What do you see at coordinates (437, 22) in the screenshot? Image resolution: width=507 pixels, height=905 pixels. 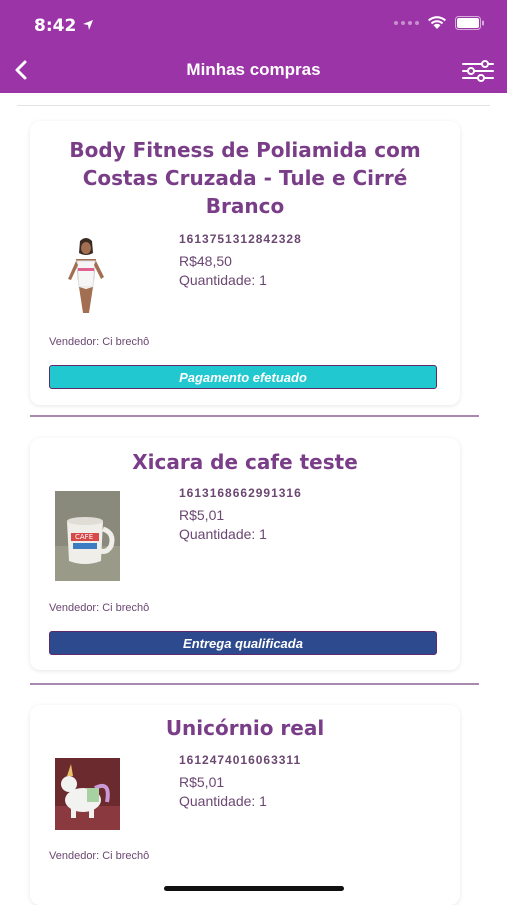 I see `wifi-icon` at bounding box center [437, 22].